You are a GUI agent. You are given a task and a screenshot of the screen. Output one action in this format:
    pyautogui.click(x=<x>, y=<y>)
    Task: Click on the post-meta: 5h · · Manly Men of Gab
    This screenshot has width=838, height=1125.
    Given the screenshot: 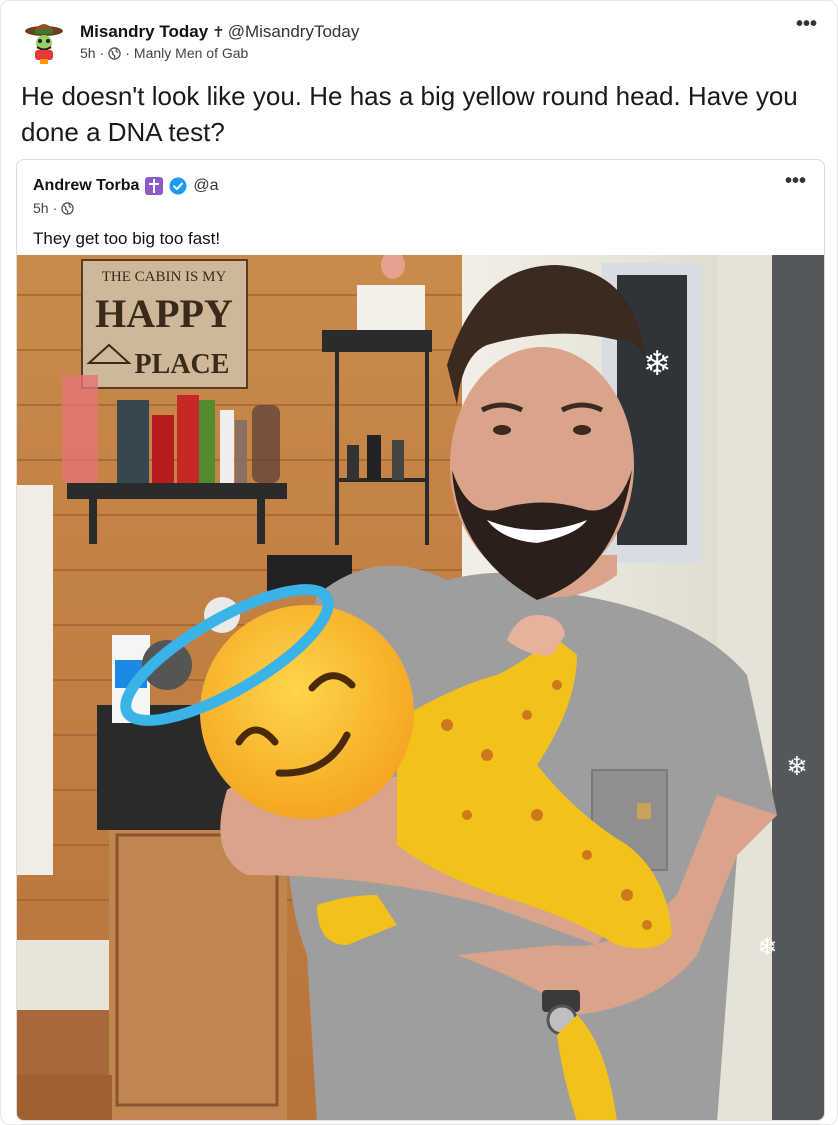 What is the action you would take?
    pyautogui.click(x=164, y=53)
    